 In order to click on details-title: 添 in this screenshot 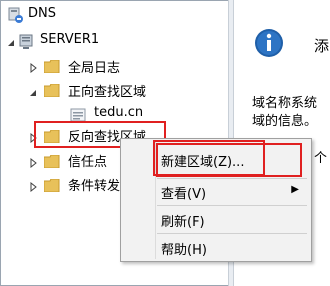, I will do `click(322, 46)`.